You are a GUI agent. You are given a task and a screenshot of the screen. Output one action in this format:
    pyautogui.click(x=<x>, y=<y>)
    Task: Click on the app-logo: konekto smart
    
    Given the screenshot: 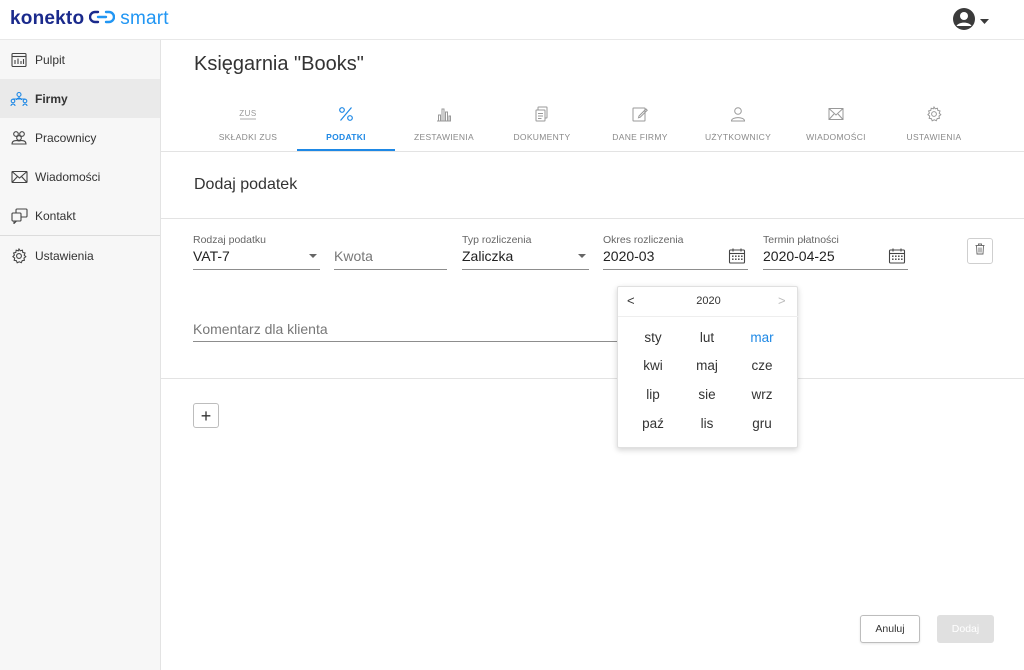 What is the action you would take?
    pyautogui.click(x=89, y=19)
    